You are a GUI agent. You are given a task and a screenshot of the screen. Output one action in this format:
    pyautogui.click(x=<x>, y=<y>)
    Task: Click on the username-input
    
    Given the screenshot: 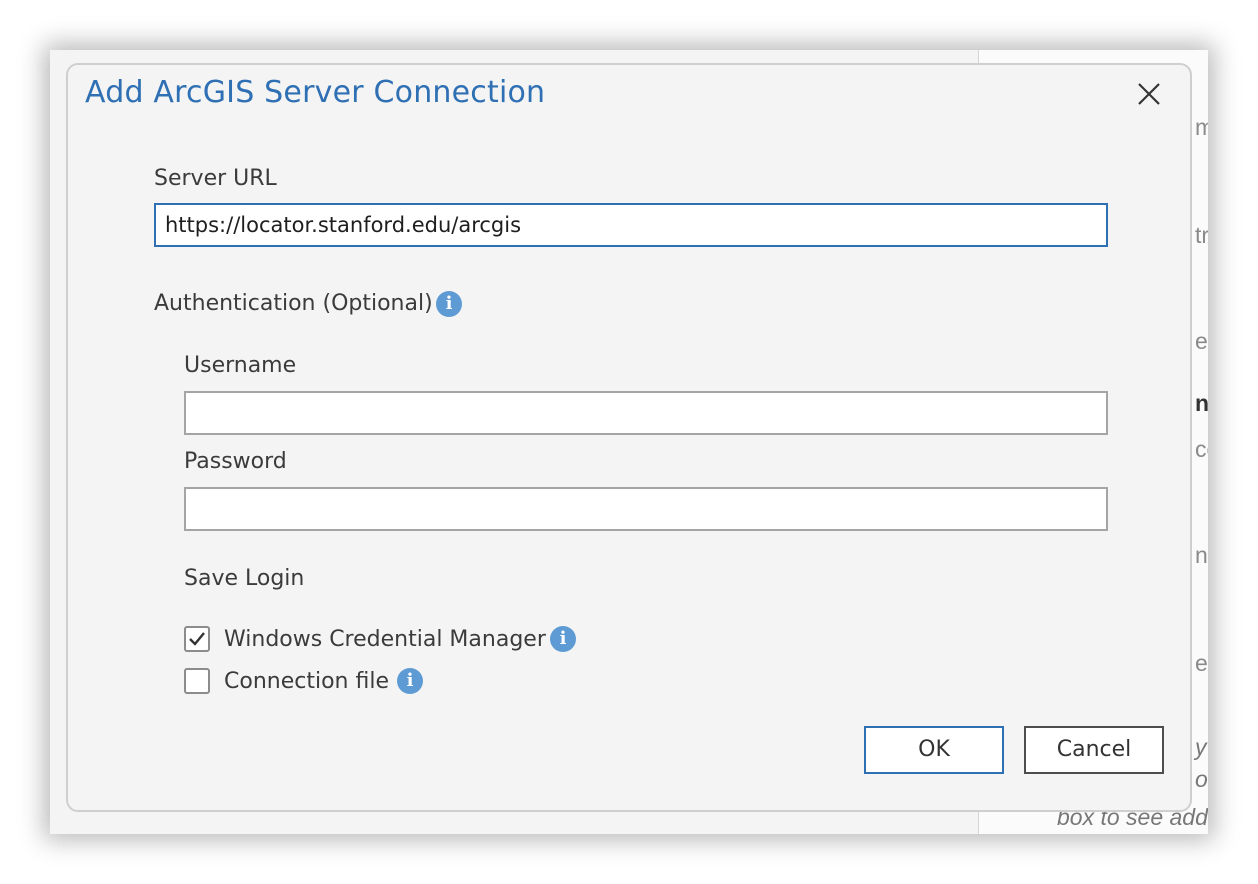 What is the action you would take?
    pyautogui.click(x=646, y=413)
    